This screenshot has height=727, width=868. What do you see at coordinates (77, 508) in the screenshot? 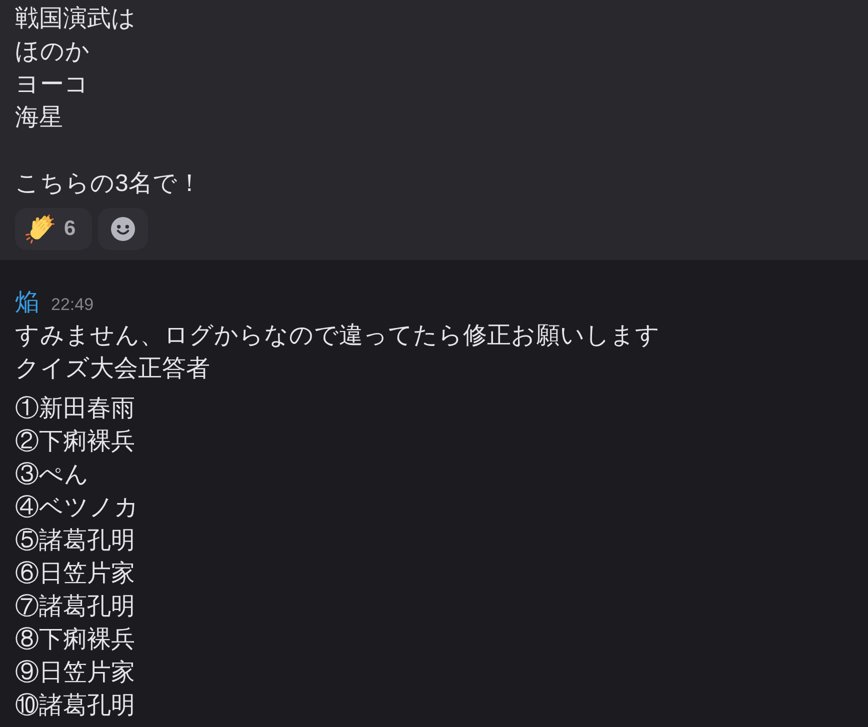
I see `message-text: ④ベツノカ` at bounding box center [77, 508].